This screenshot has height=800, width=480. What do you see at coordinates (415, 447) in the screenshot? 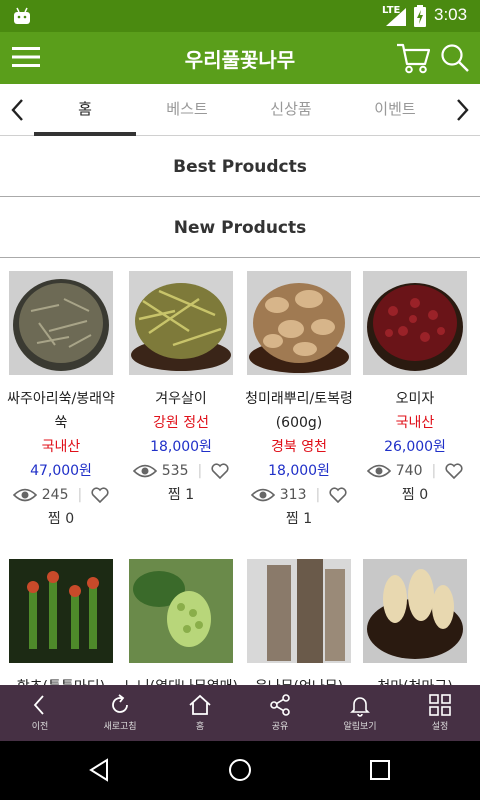
I see `product-price: 26,000원` at bounding box center [415, 447].